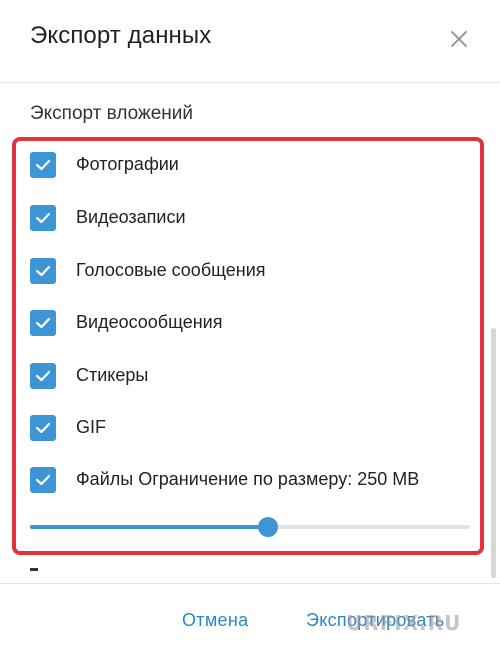 This screenshot has width=500, height=657. Describe the element at coordinates (149, 322) in the screenshot. I see `option-label: Видеосообщения` at that location.